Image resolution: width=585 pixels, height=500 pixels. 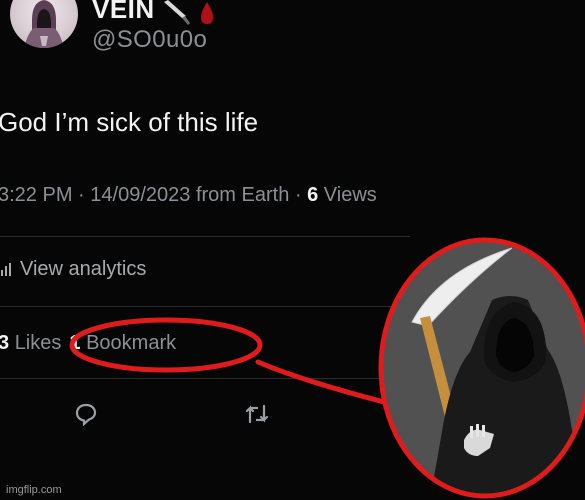 I want to click on knife-icon, so click(x=177, y=12).